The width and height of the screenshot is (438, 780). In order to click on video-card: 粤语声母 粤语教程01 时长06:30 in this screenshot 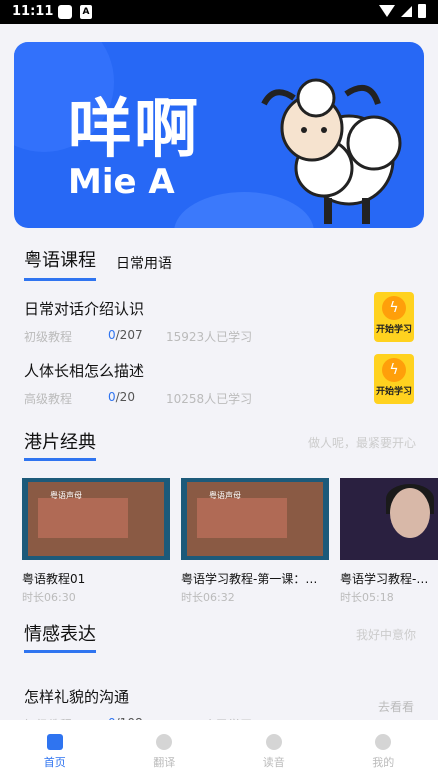, I will do `click(96, 541)`.